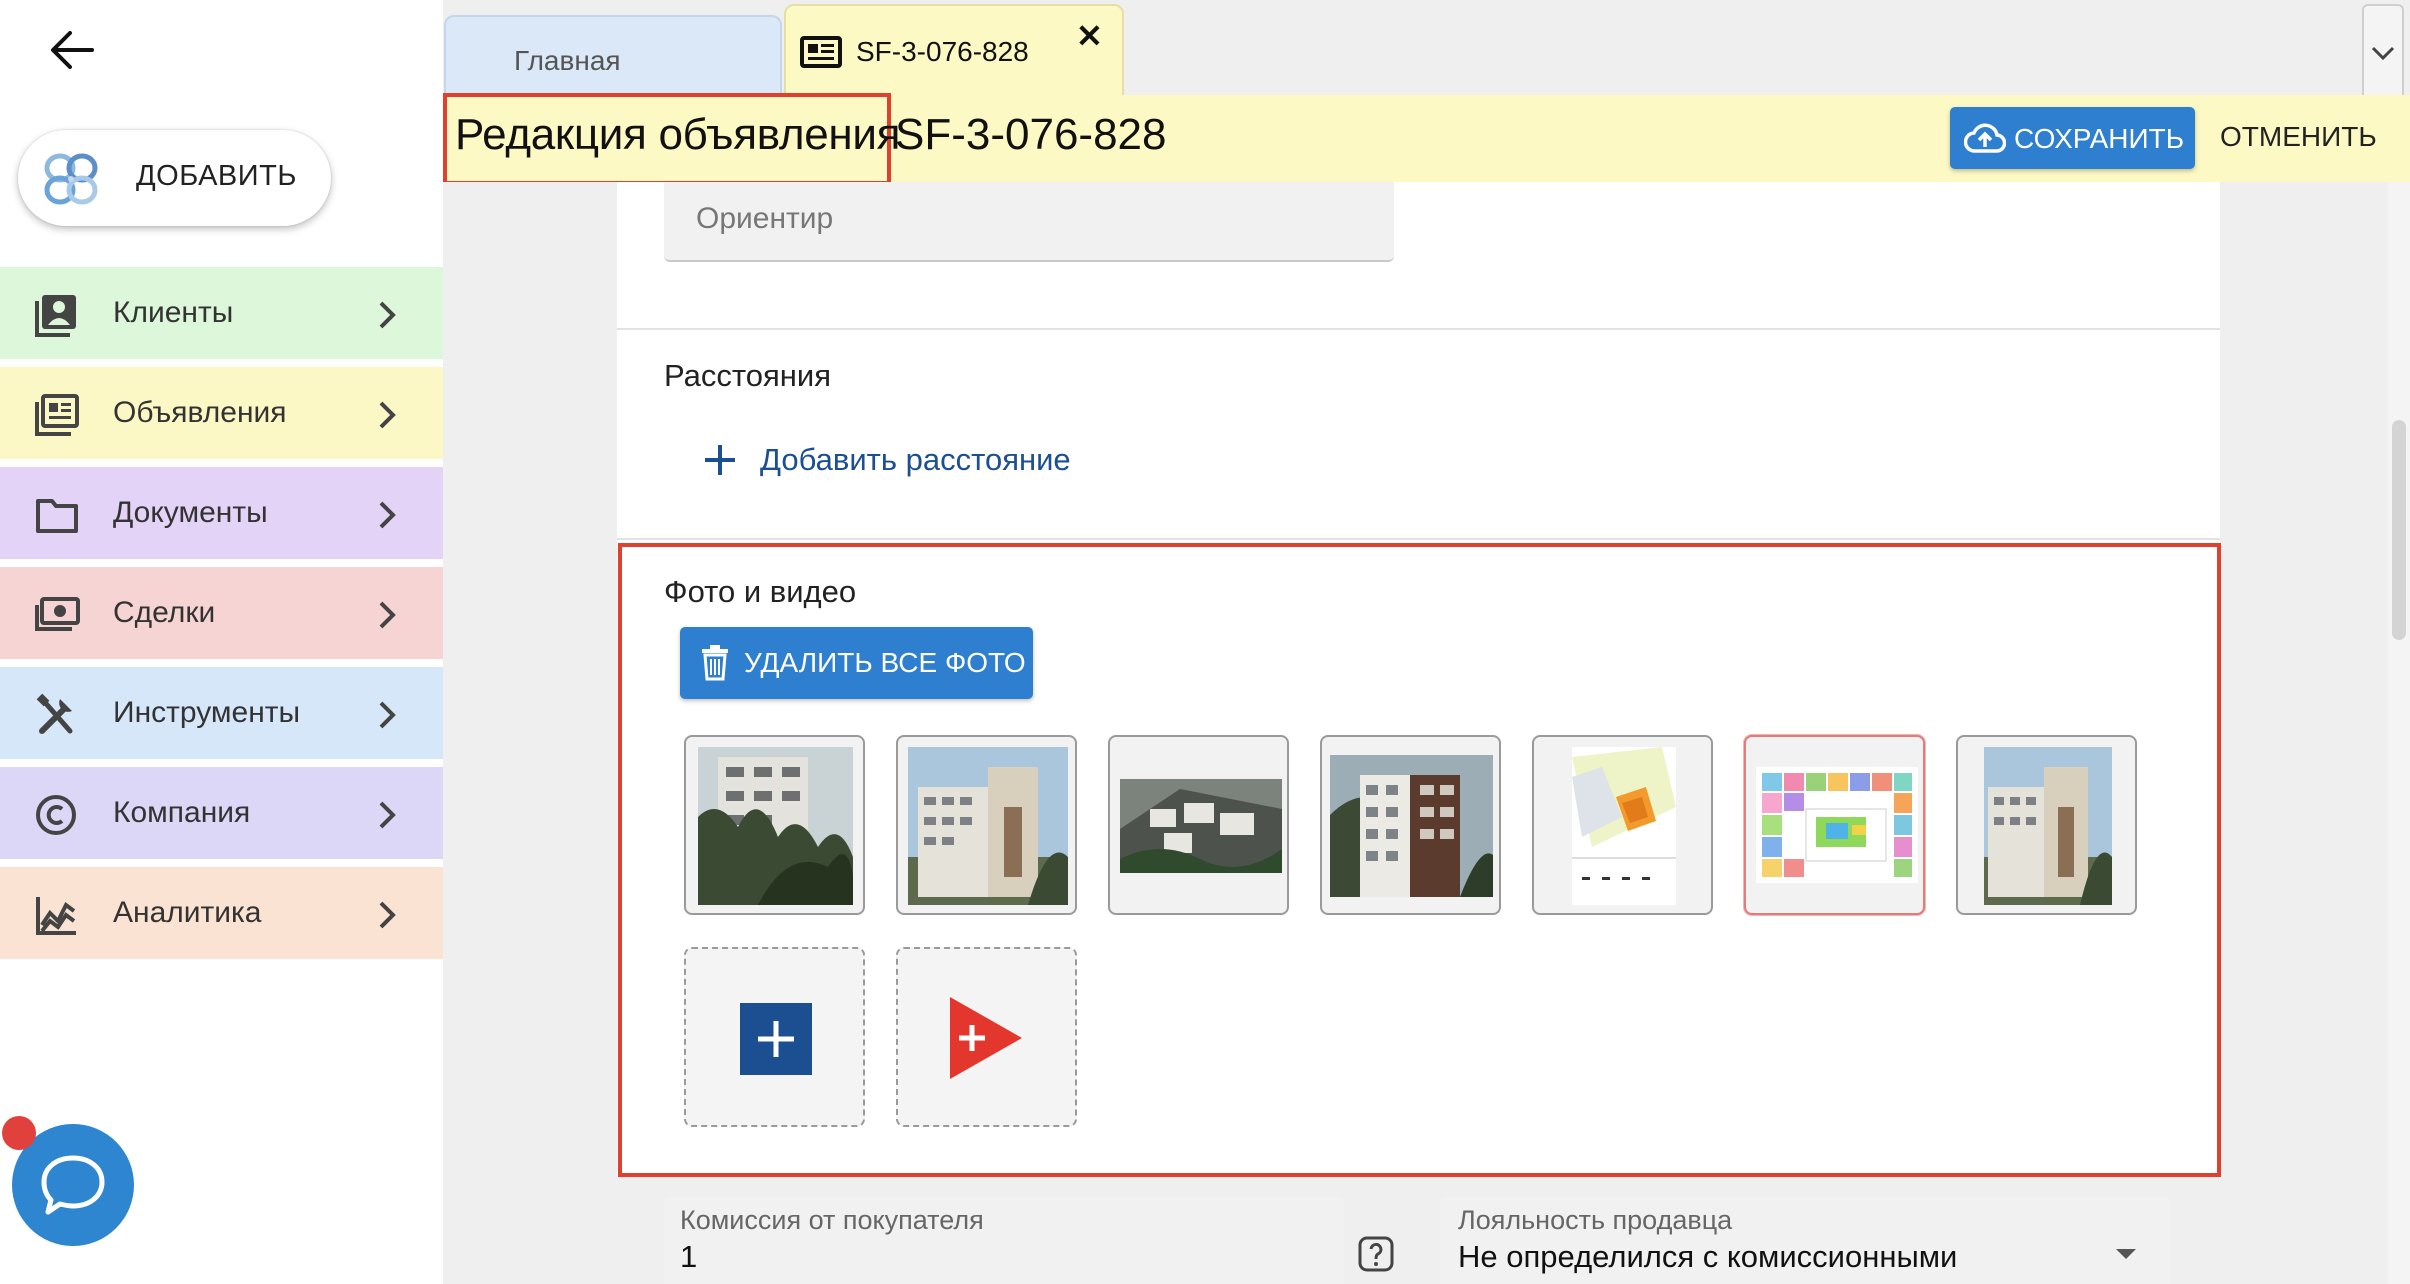  I want to click on sidebar-item-listings: Объявления, so click(221, 415).